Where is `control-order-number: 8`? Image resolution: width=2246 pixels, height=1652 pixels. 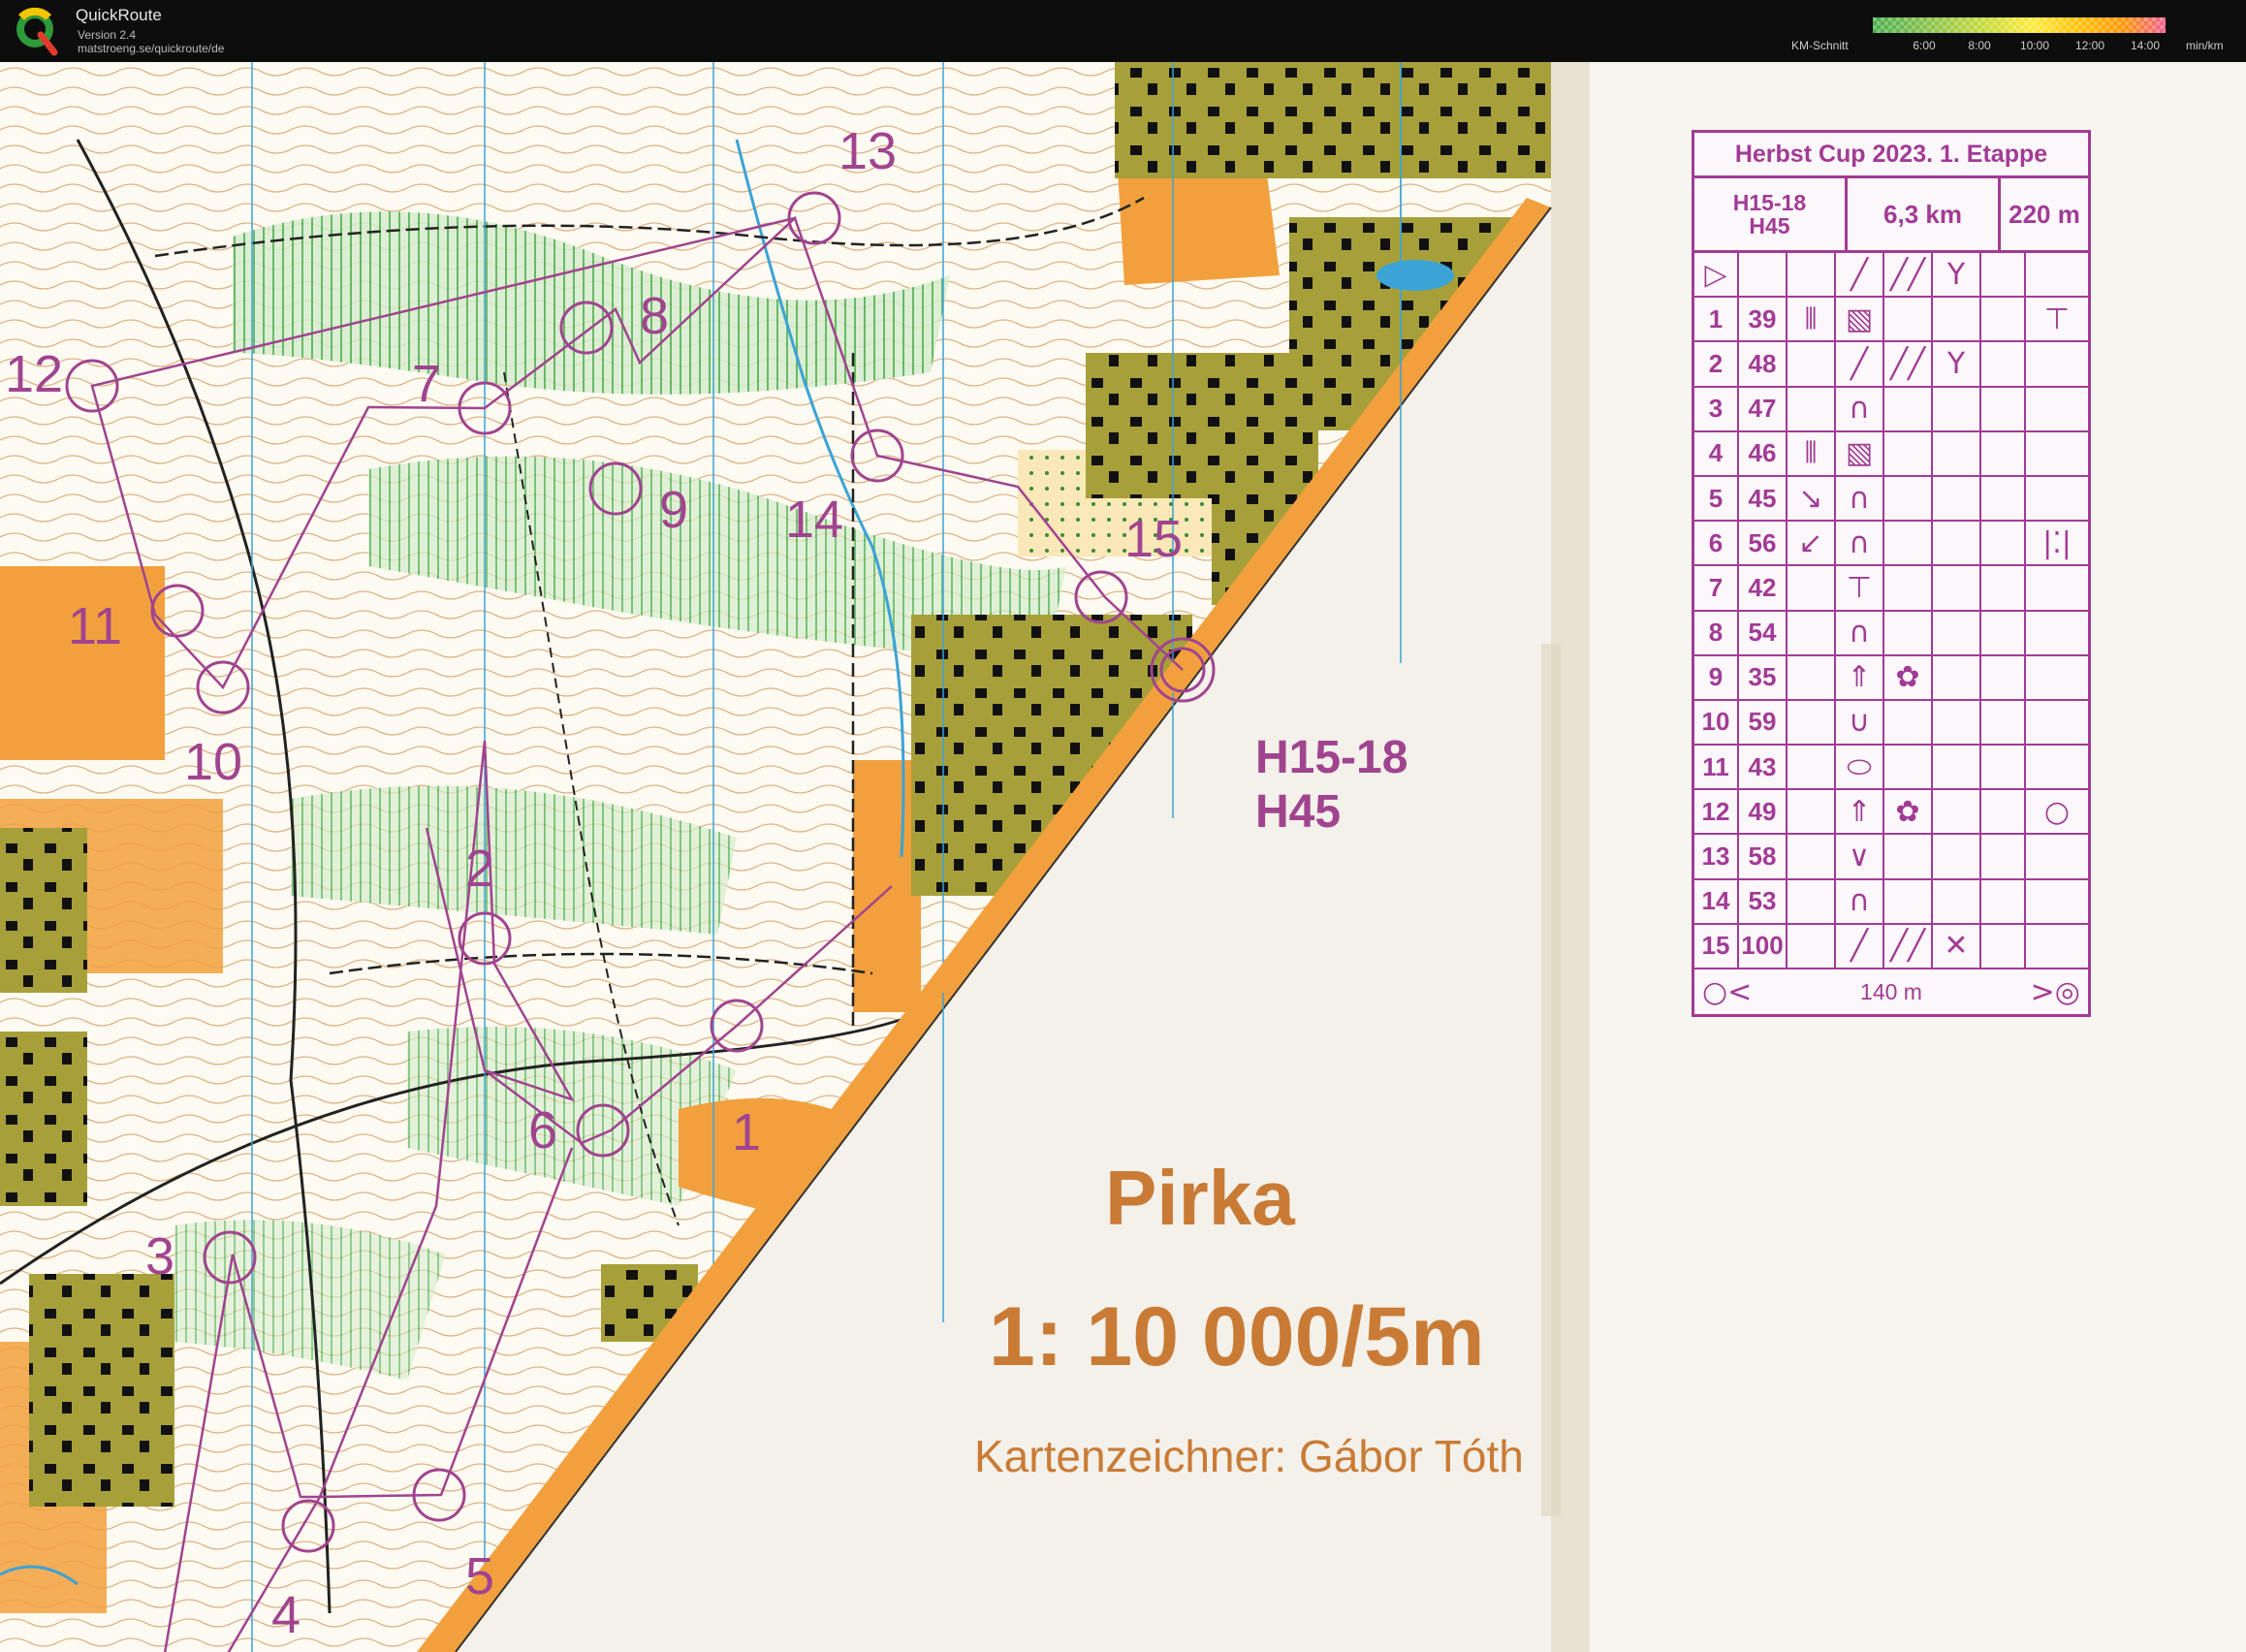
control-order-number: 8 is located at coordinates (1716, 633).